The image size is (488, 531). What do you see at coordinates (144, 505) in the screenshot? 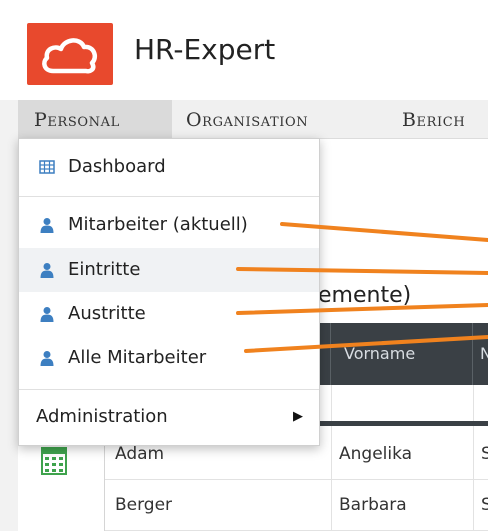
I see `cell-name: Berger` at bounding box center [144, 505].